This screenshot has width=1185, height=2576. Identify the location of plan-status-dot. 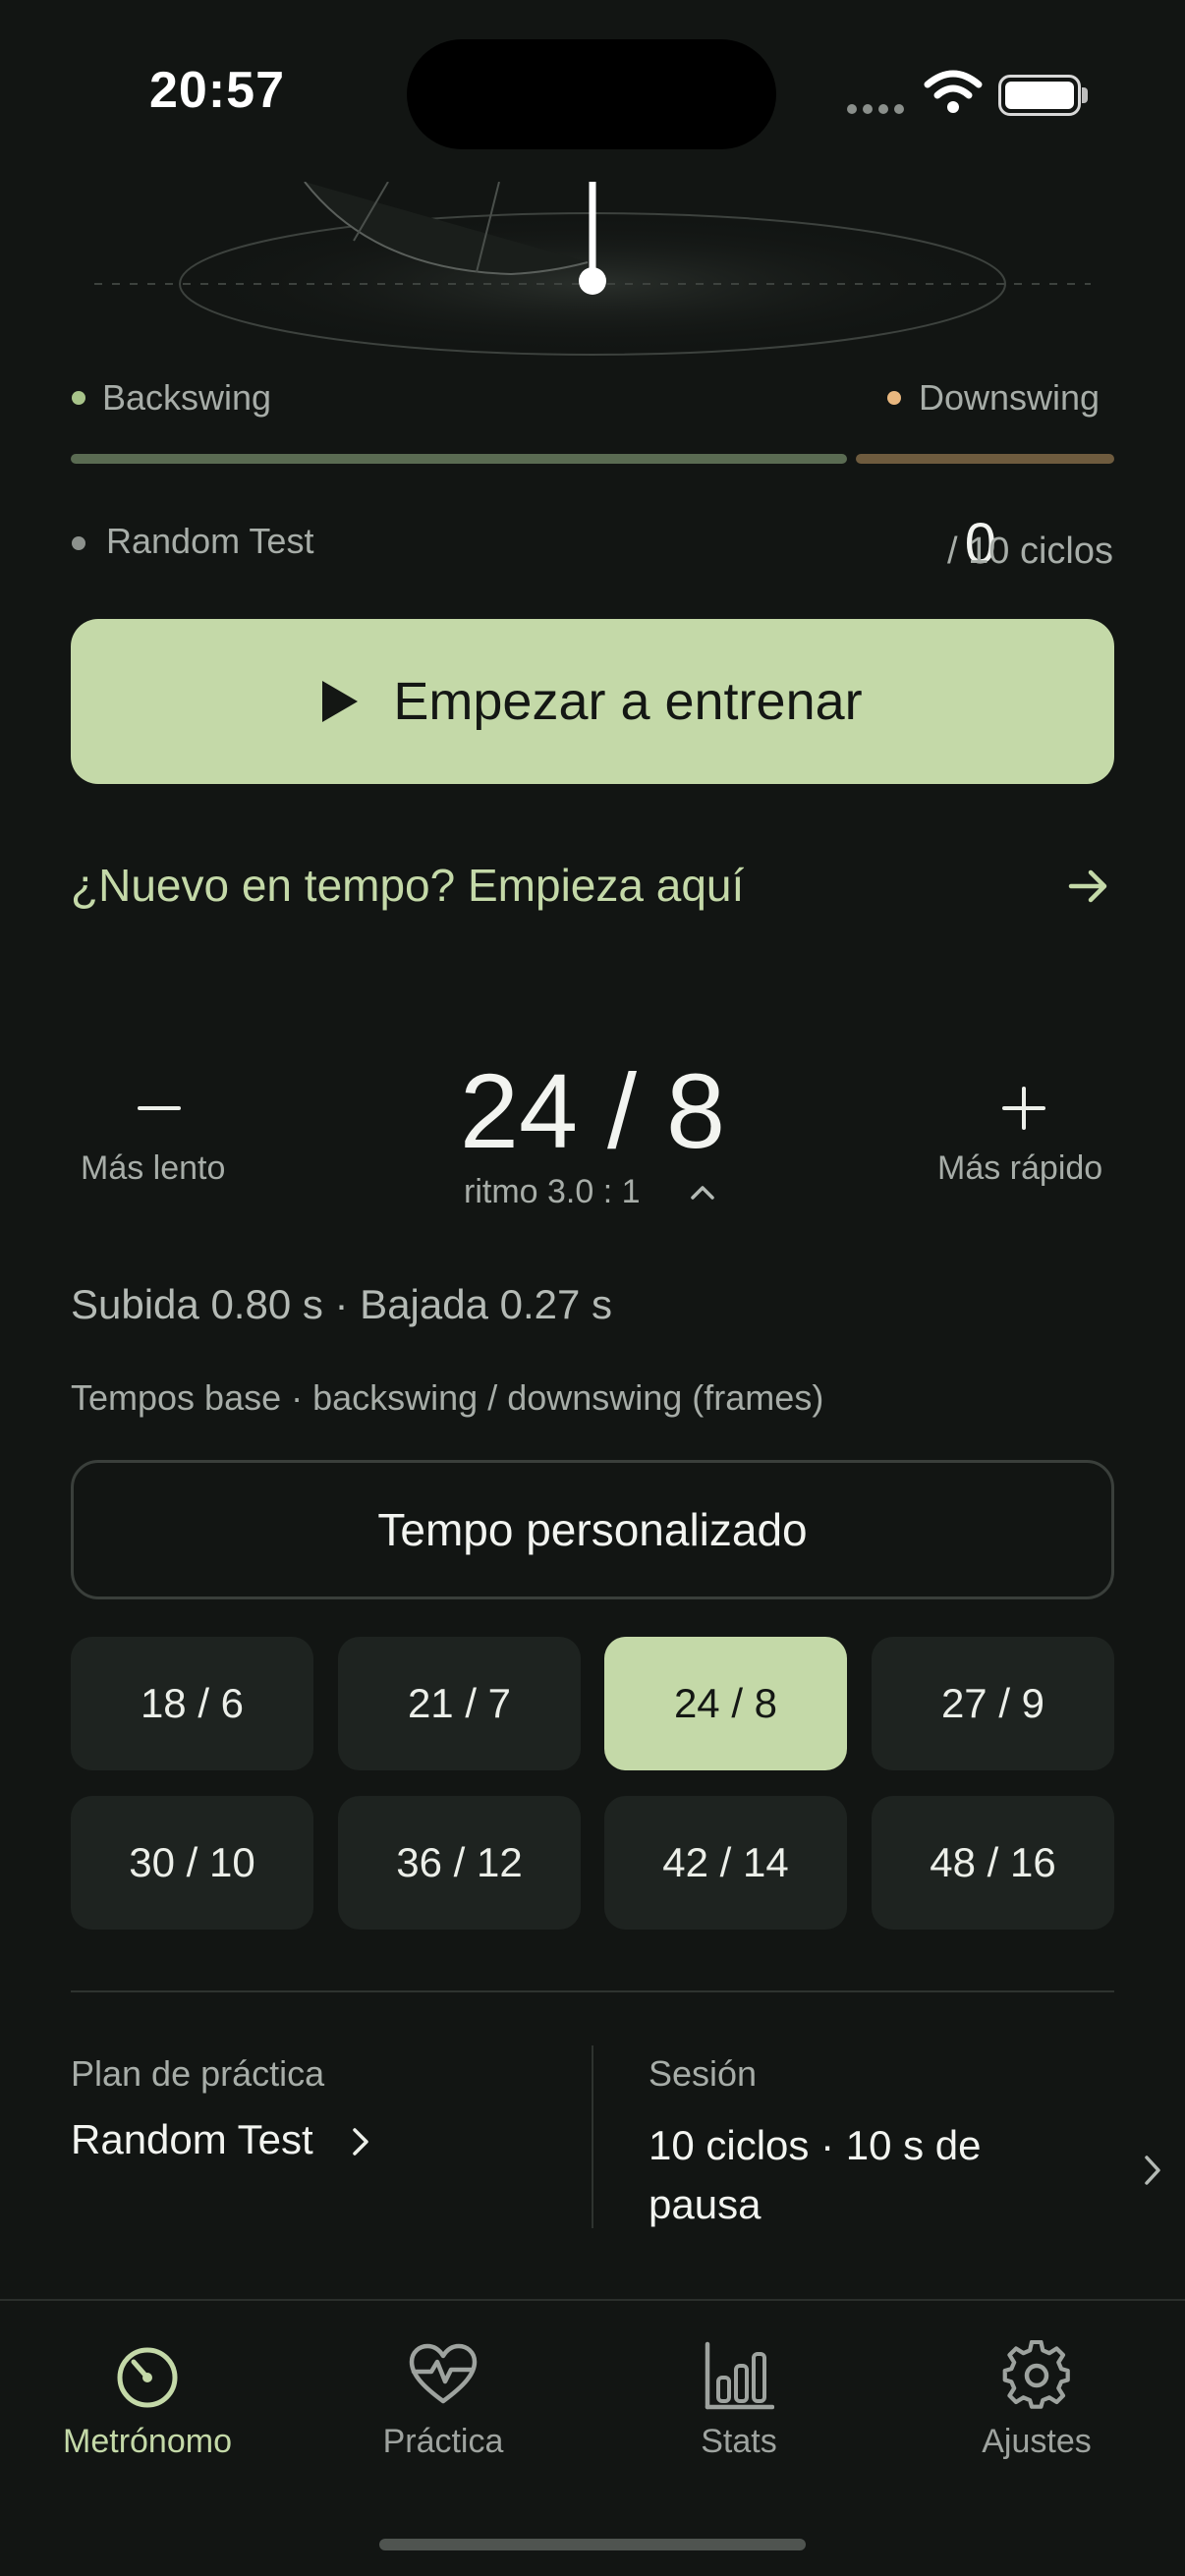
(78, 543).